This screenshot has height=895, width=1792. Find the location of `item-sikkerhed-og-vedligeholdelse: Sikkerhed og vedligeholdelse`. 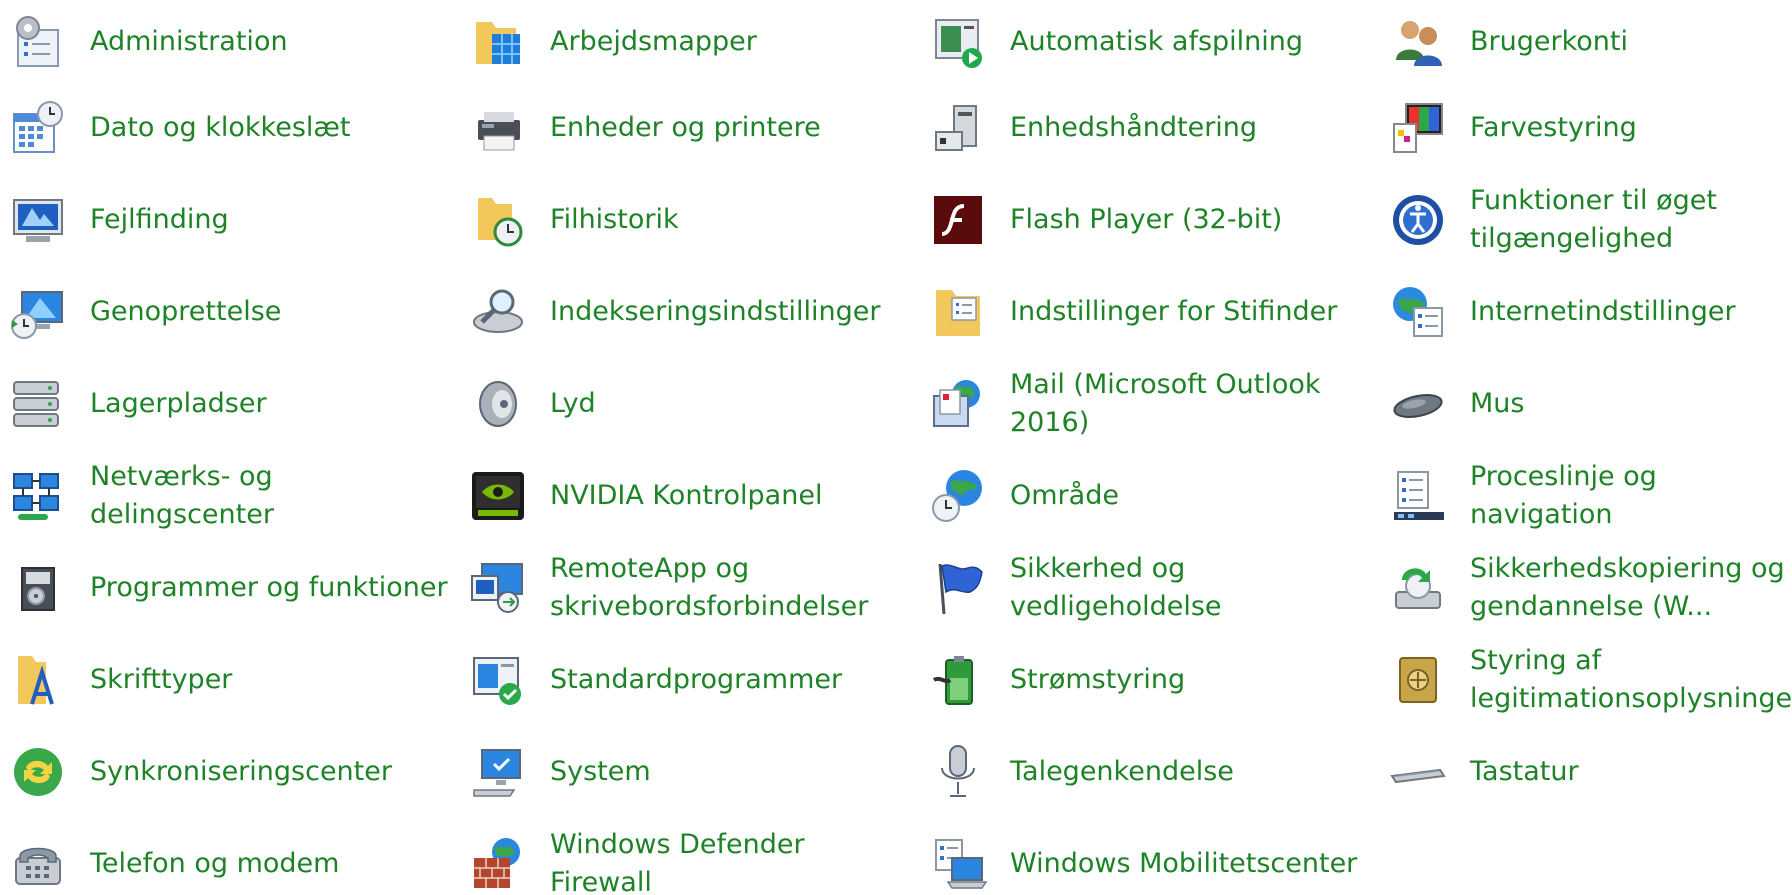

item-sikkerhed-og-vedligeholdelse: Sikkerhed og vedligeholdelse is located at coordinates (1145, 588).